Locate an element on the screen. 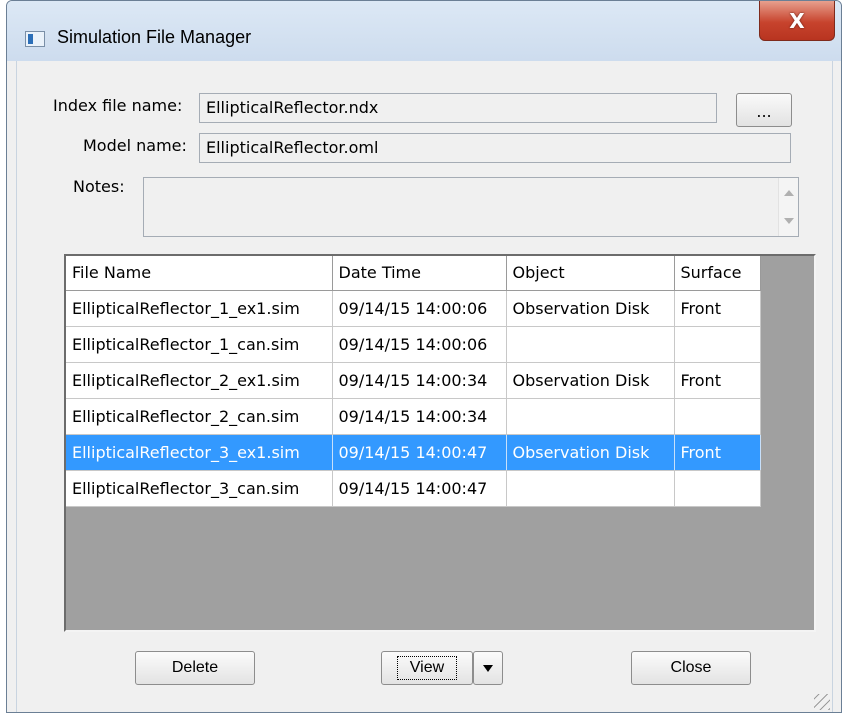 The height and width of the screenshot is (713, 842). column-header-object: Object is located at coordinates (590, 273).